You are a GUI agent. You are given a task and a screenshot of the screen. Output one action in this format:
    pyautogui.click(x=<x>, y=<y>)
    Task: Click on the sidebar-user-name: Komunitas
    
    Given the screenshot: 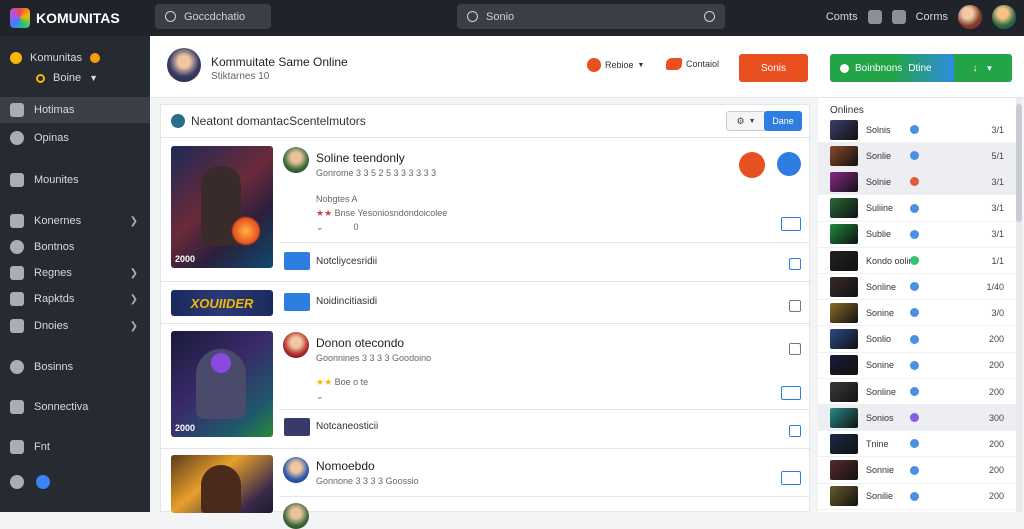 What is the action you would take?
    pyautogui.click(x=56, y=58)
    